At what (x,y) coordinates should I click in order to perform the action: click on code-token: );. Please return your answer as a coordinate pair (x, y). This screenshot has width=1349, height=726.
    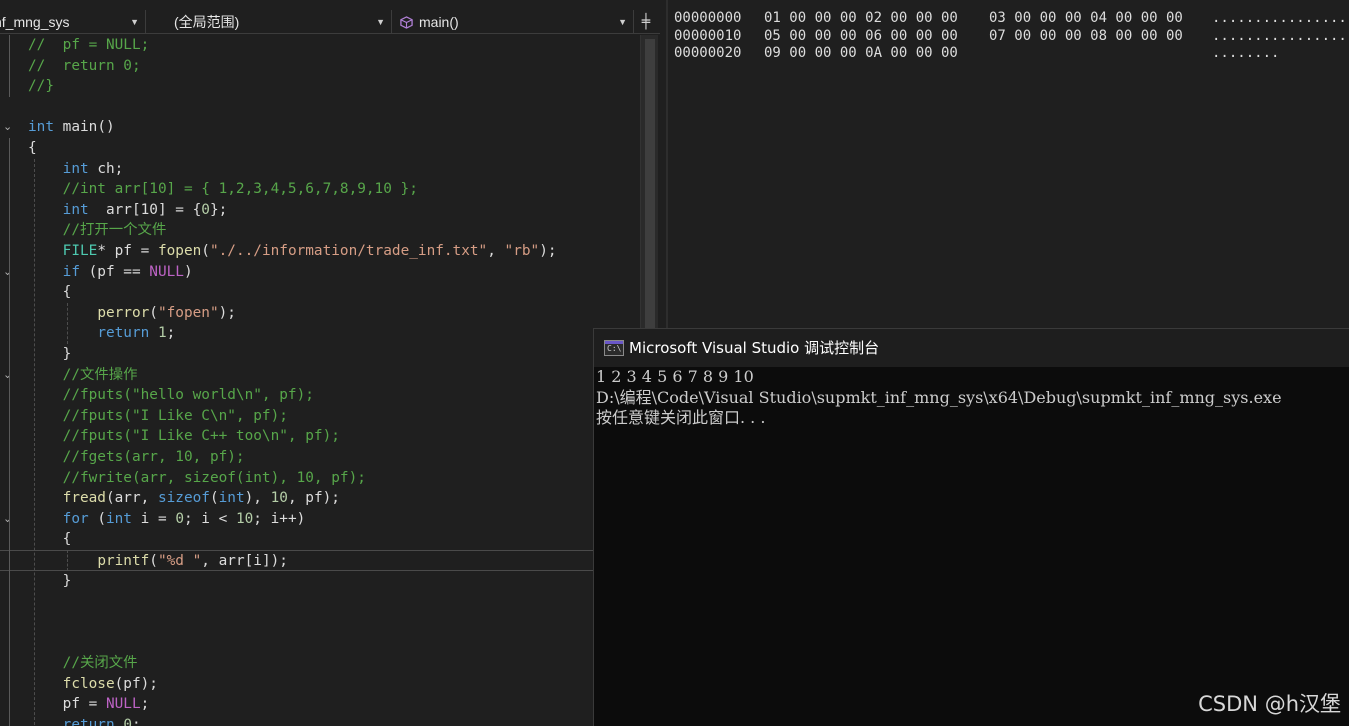
    Looking at the image, I should click on (227, 312).